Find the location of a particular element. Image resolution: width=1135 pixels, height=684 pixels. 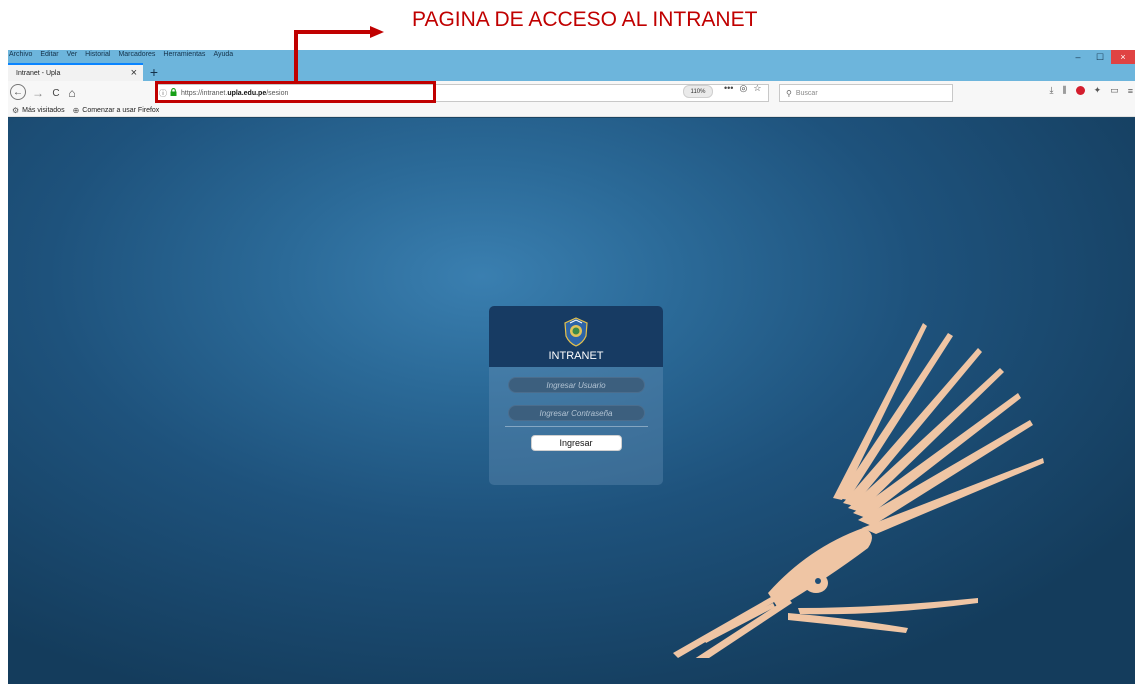

username-input is located at coordinates (576, 385).